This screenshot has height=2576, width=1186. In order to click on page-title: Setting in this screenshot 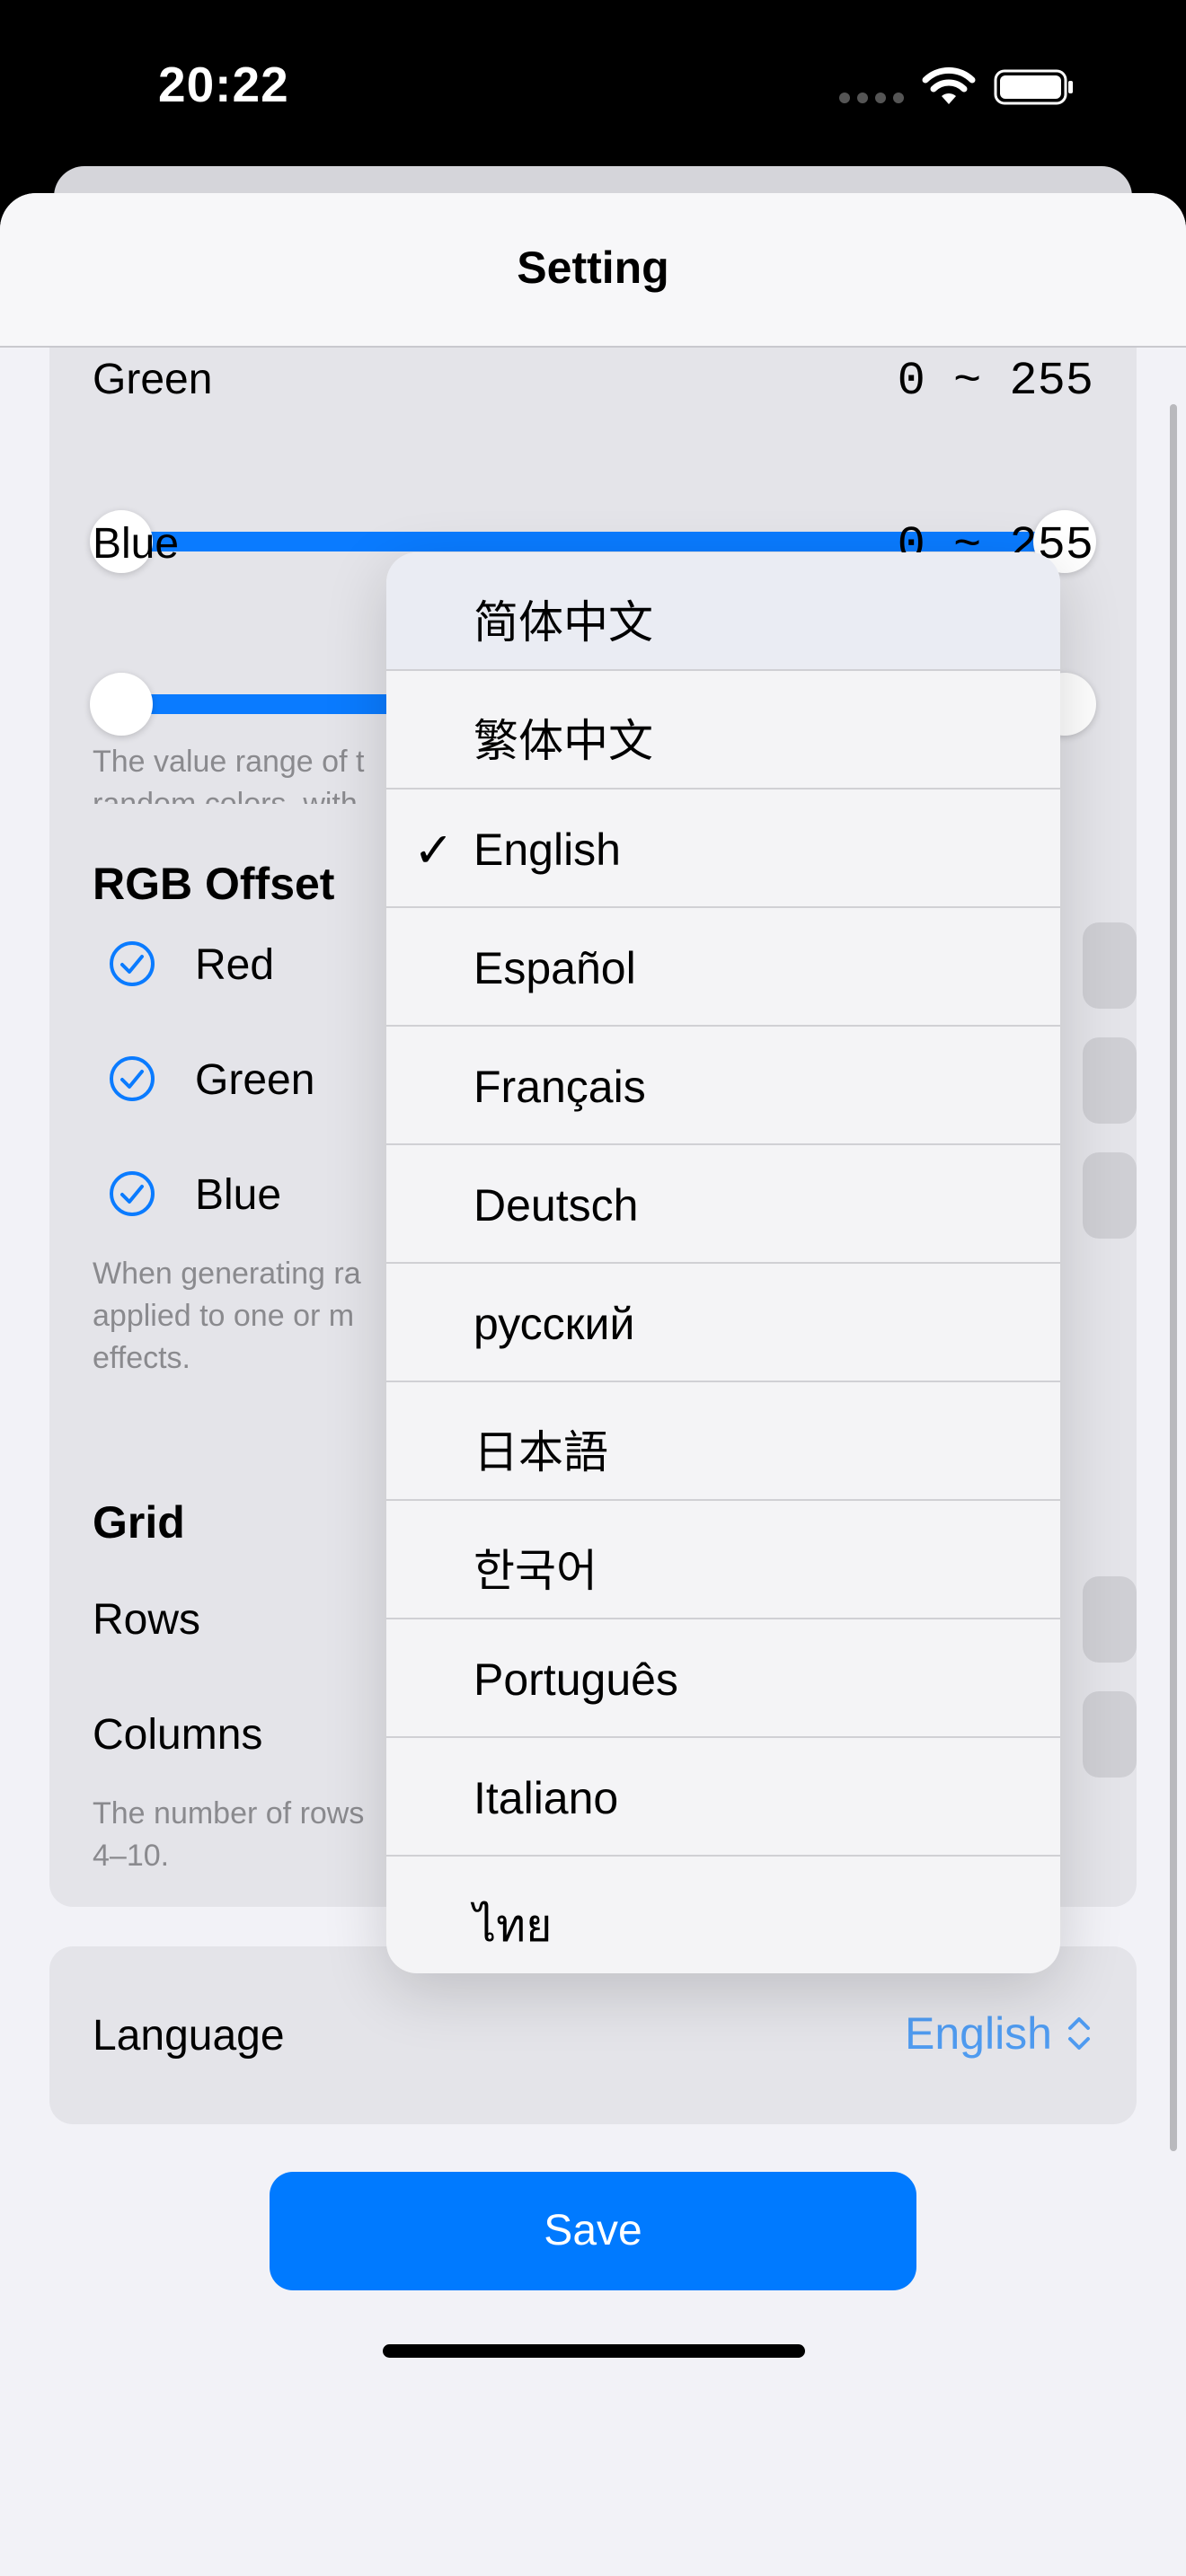, I will do `click(593, 268)`.